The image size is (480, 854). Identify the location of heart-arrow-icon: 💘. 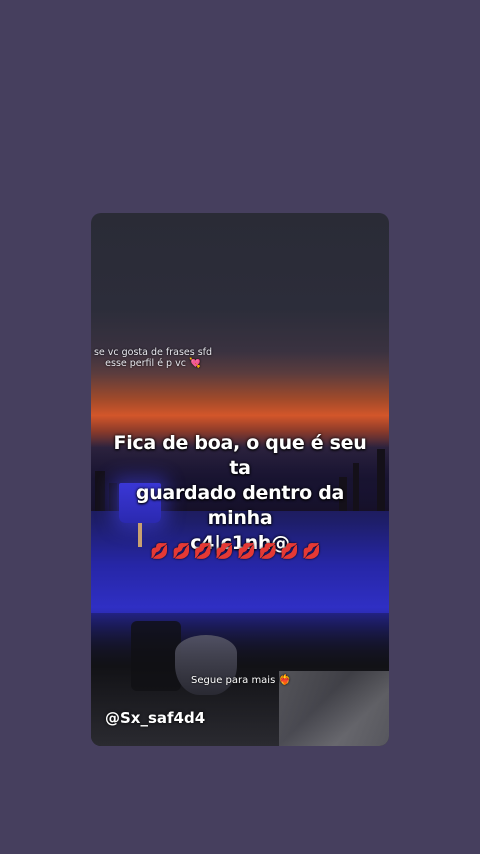
(194, 363).